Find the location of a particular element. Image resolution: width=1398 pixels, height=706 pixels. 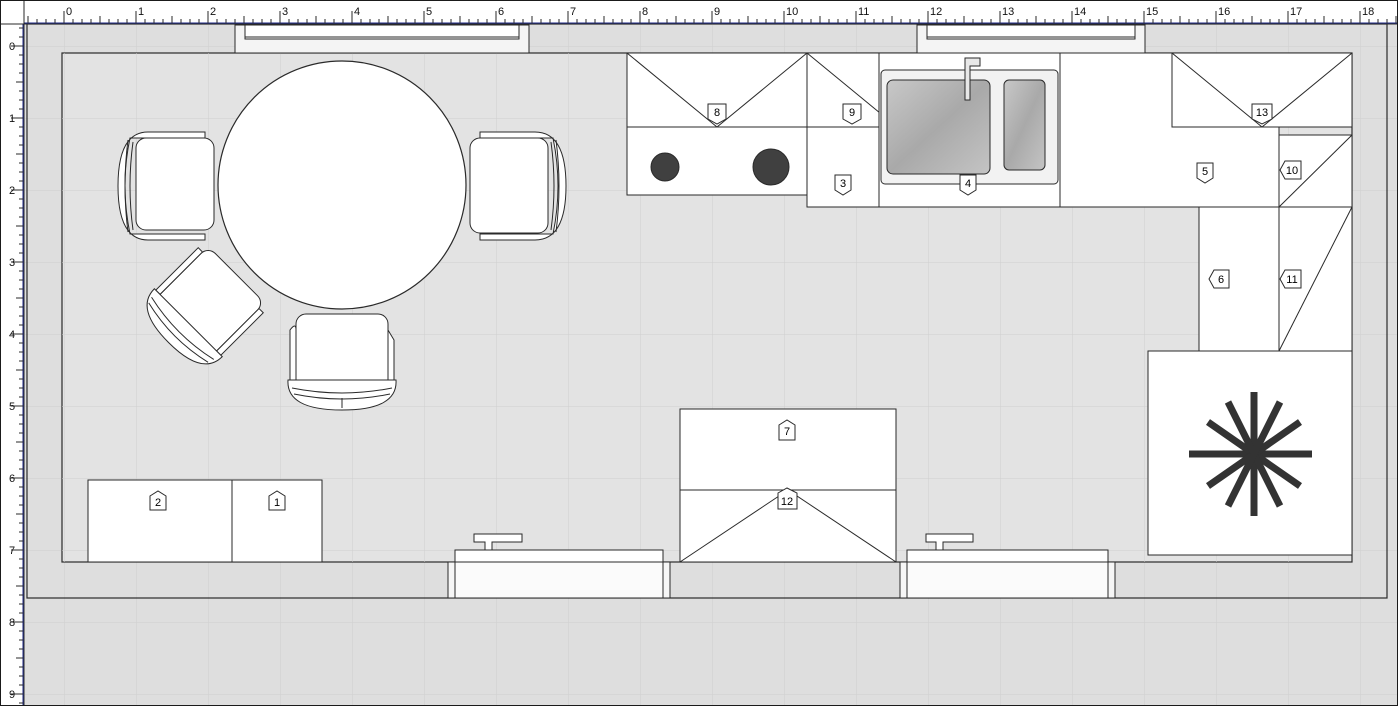

ruler-left-label: 0 is located at coordinates (12, 47).